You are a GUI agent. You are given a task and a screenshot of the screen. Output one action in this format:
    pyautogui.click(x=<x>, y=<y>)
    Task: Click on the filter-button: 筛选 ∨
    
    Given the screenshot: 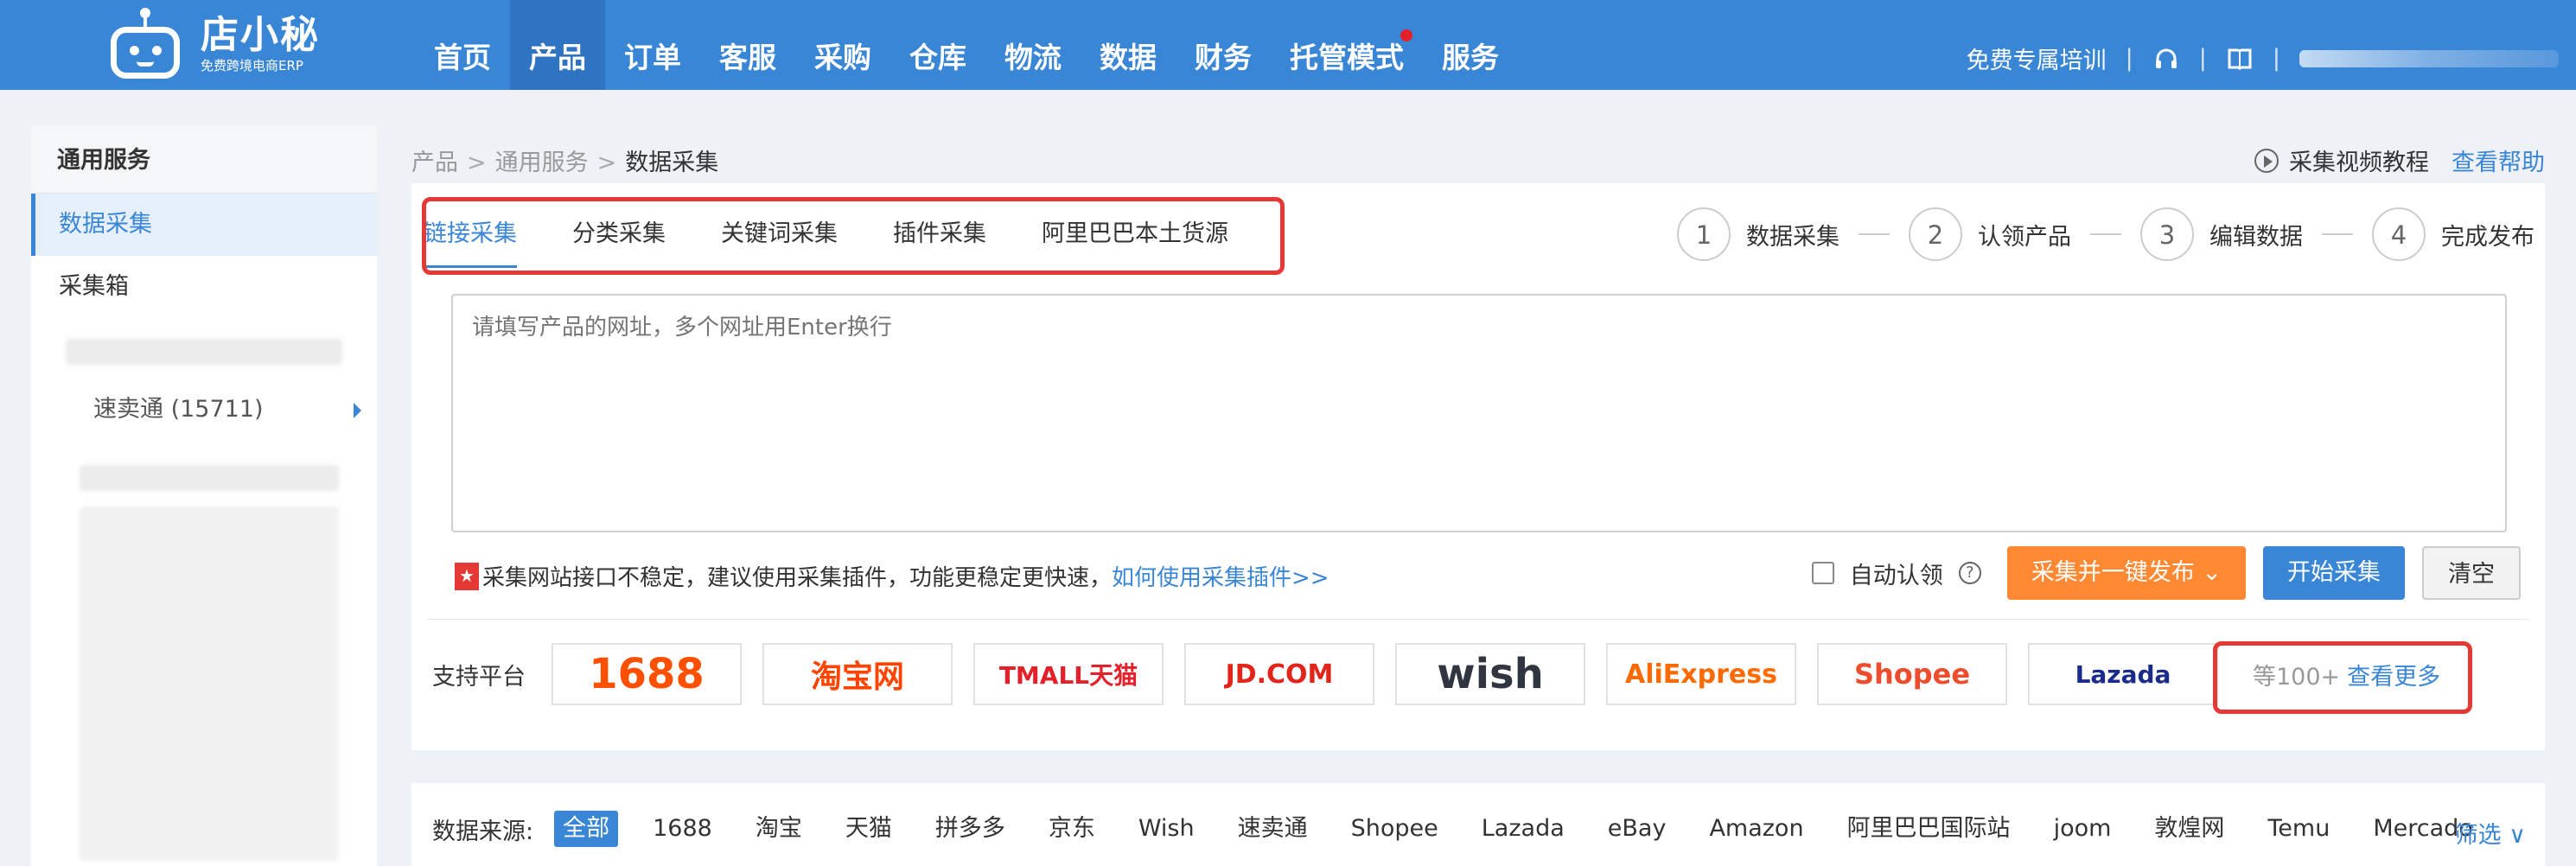 What is the action you would take?
    pyautogui.click(x=2490, y=833)
    